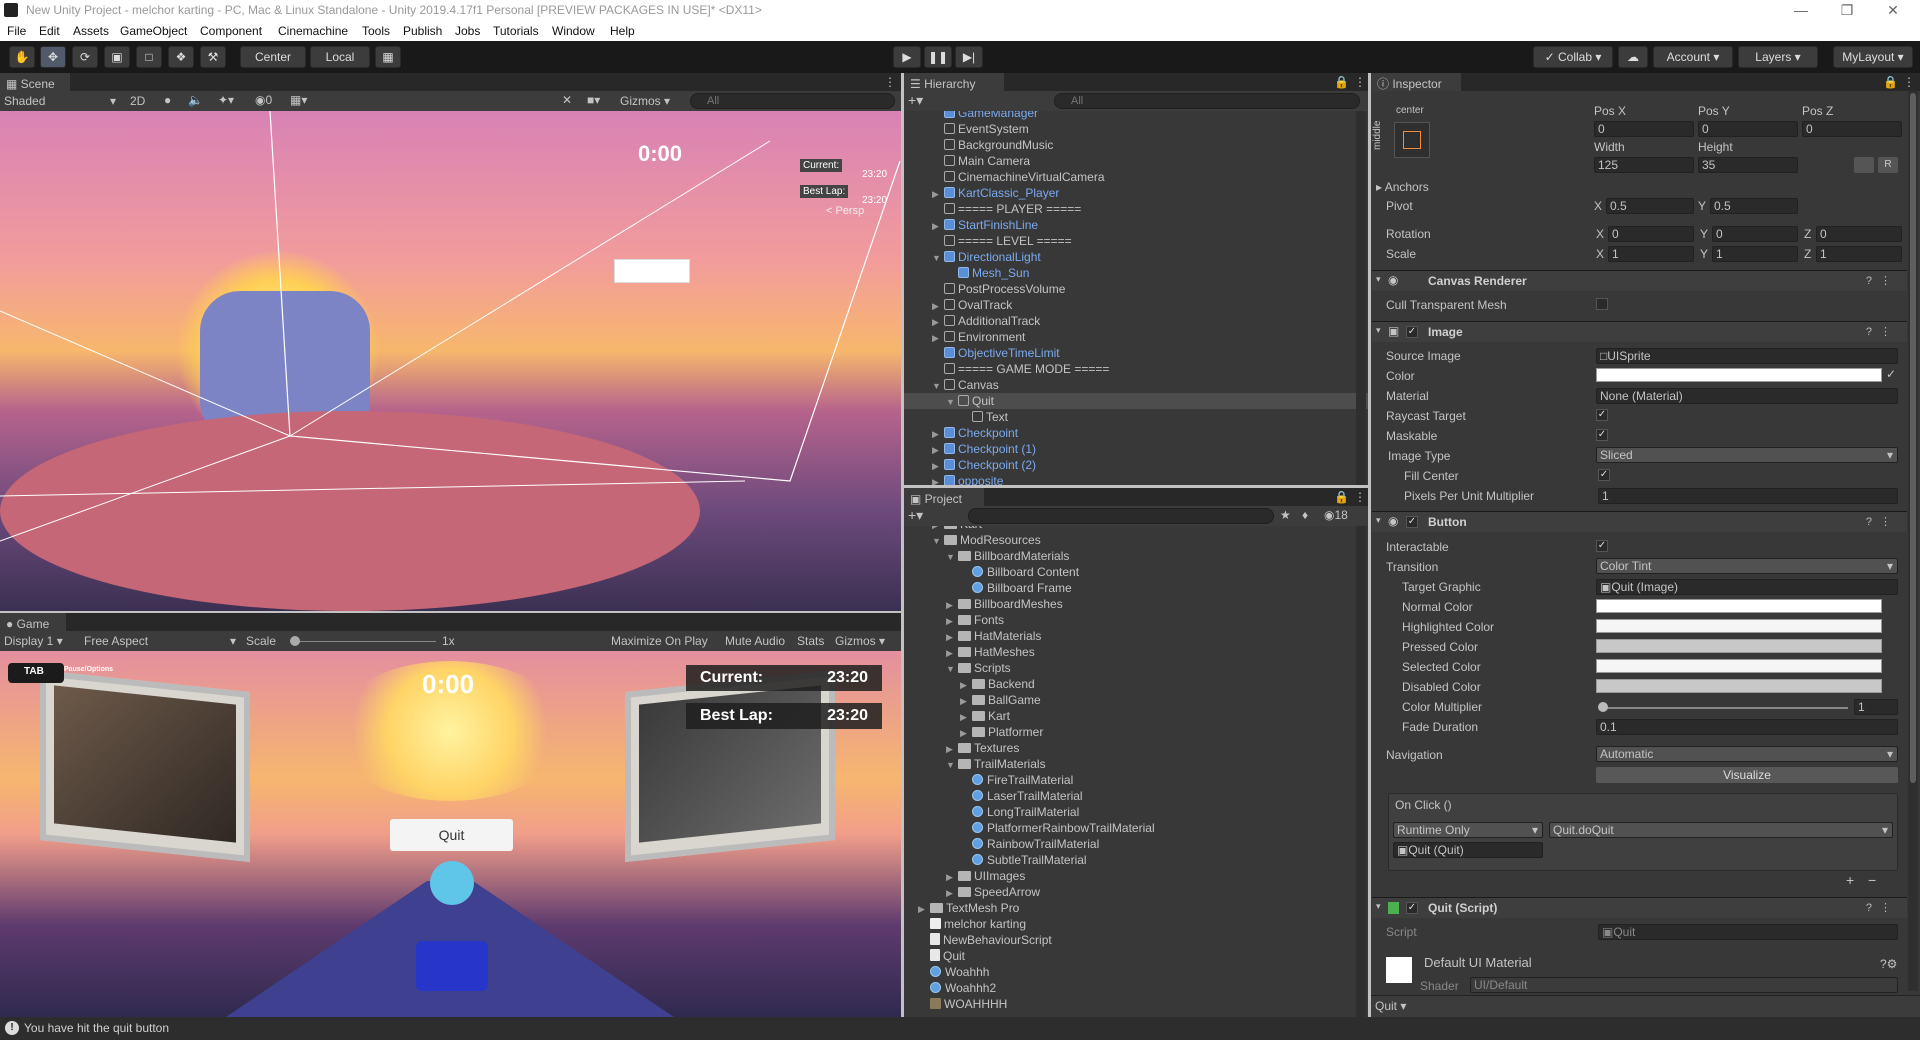  I want to click on light-icon: ●, so click(167, 100).